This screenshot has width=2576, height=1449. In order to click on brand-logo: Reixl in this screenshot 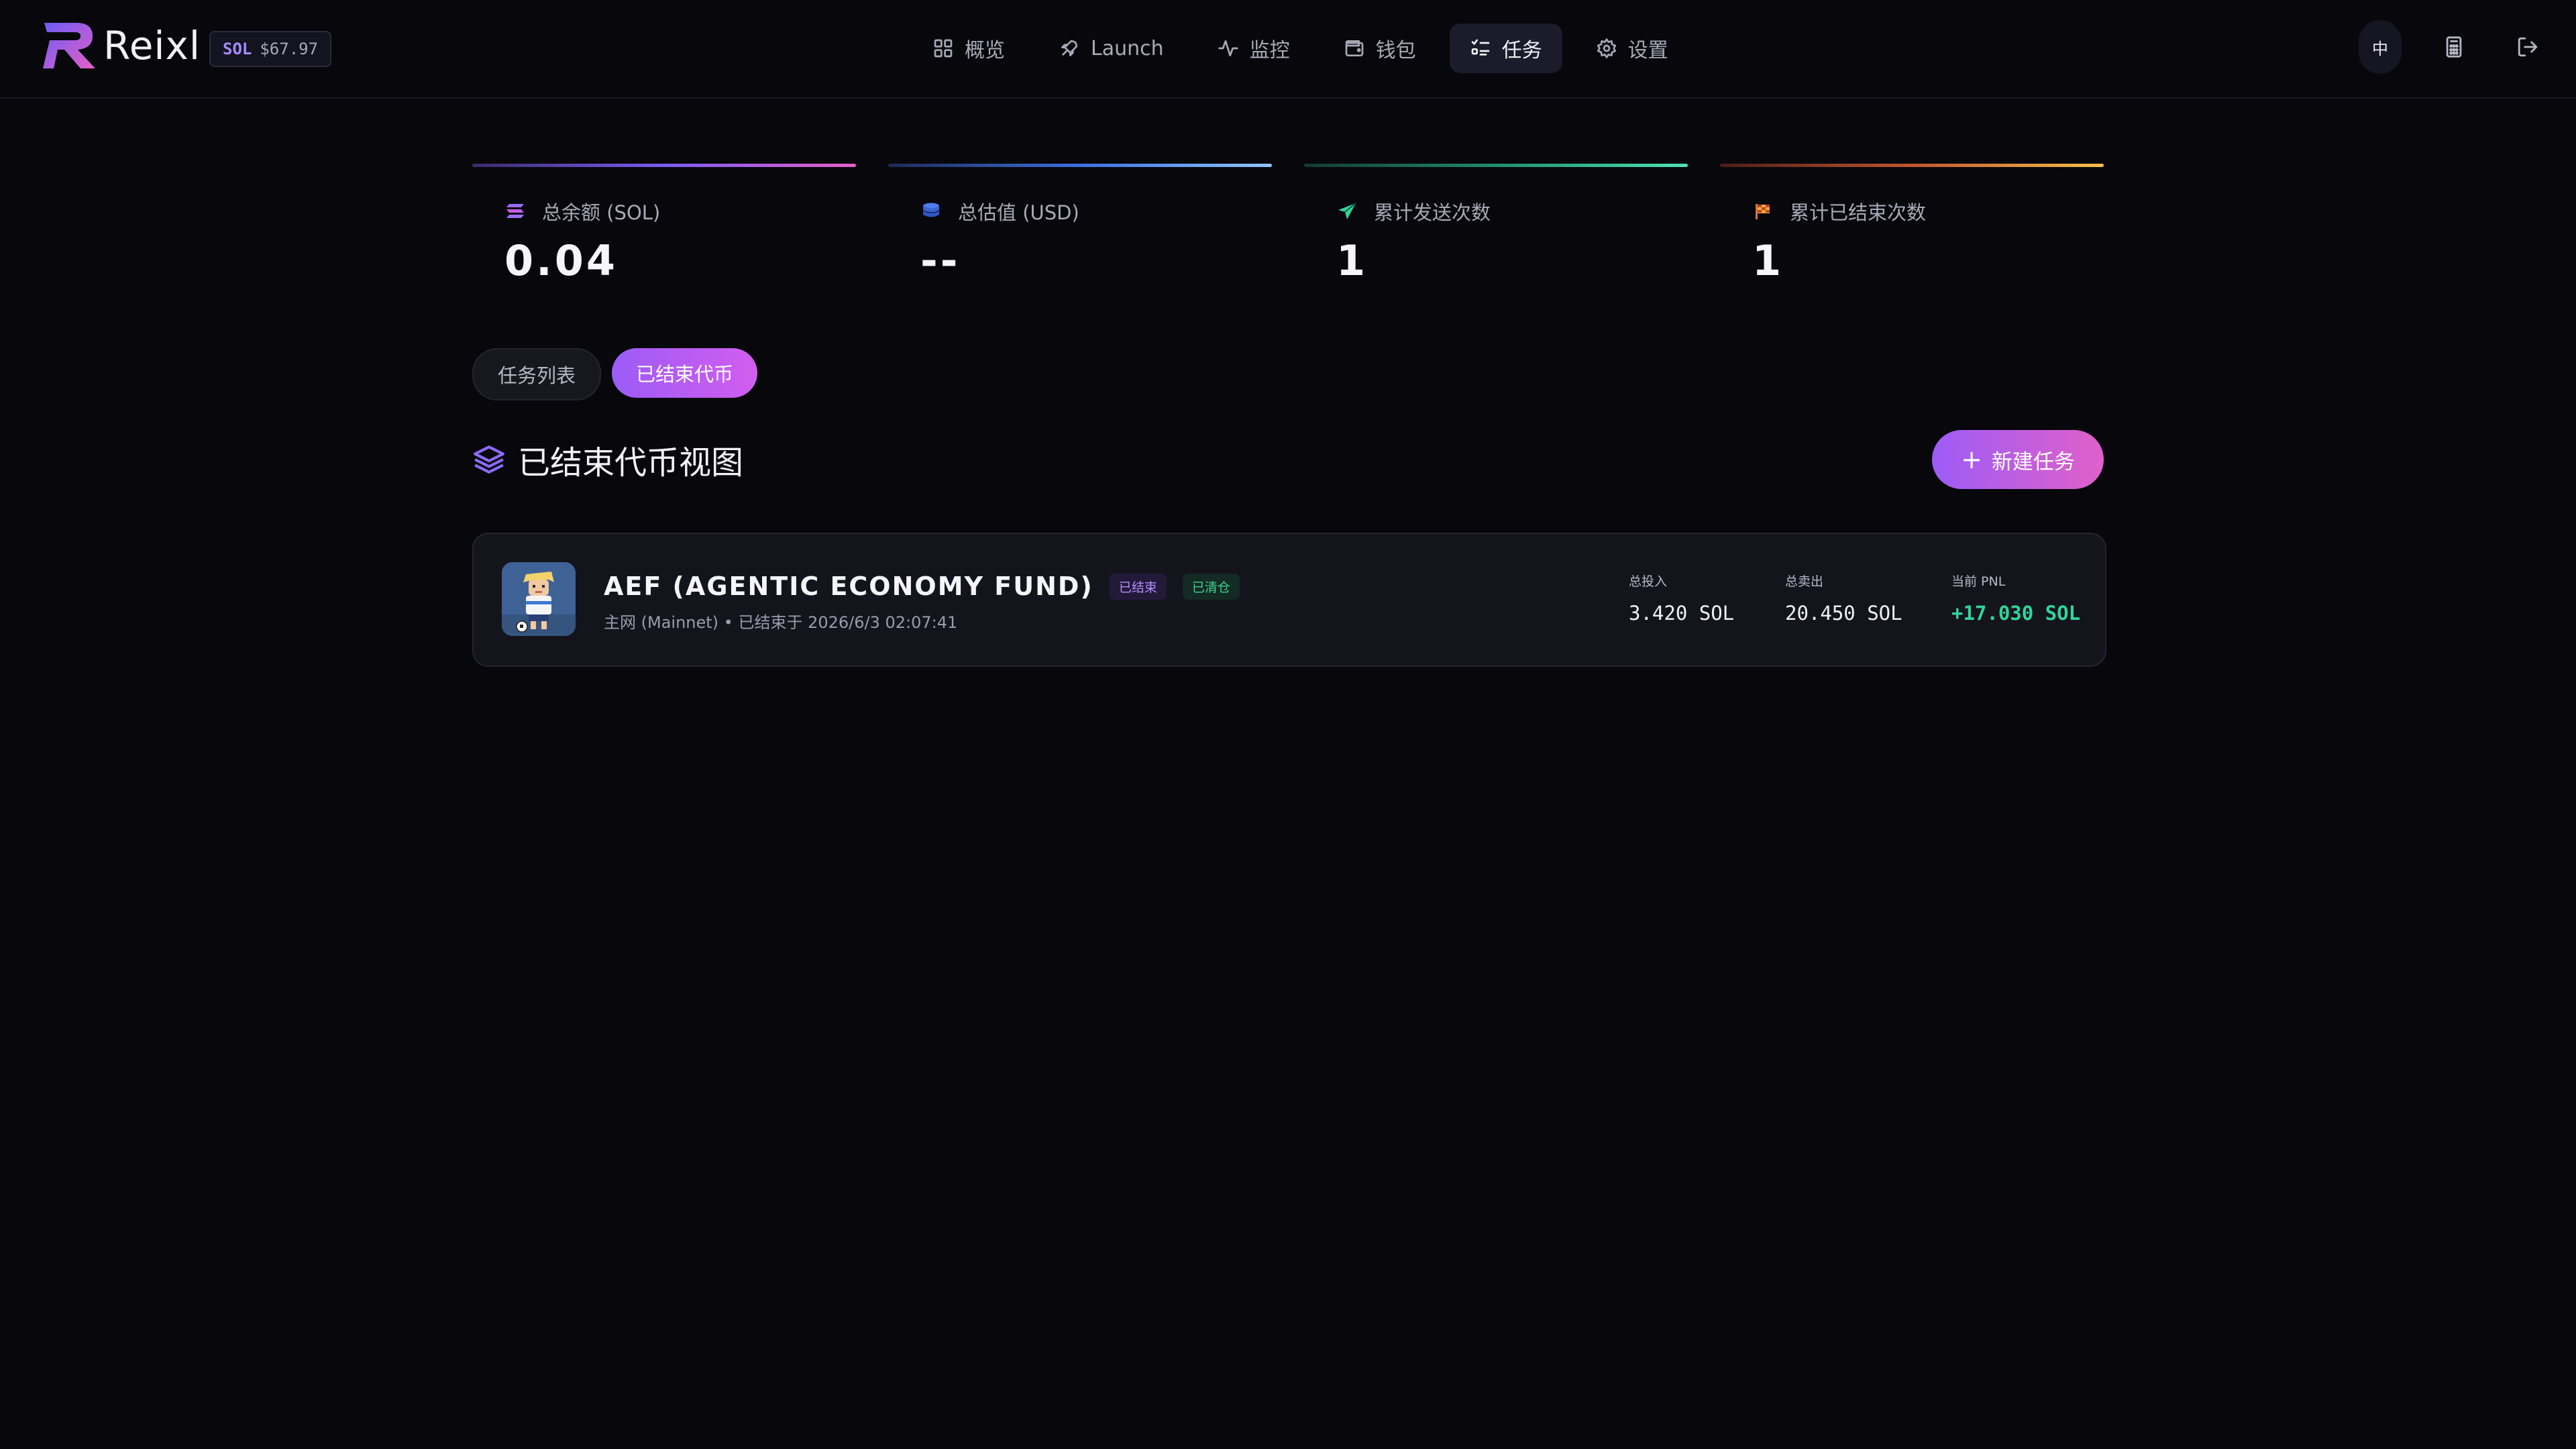, I will do `click(121, 45)`.